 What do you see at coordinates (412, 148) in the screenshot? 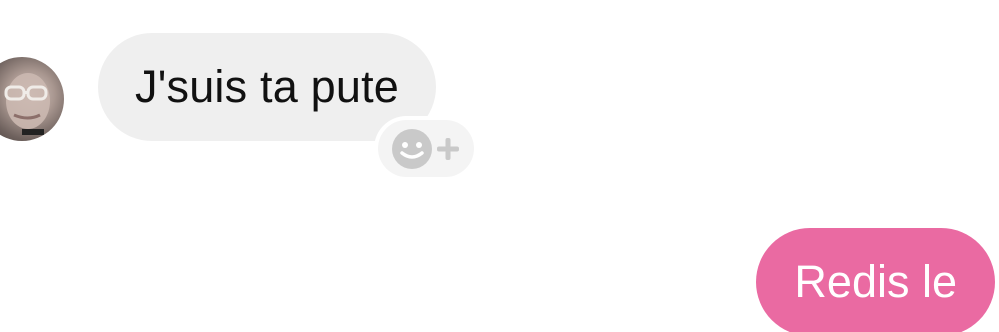
I see `smiley-icon` at bounding box center [412, 148].